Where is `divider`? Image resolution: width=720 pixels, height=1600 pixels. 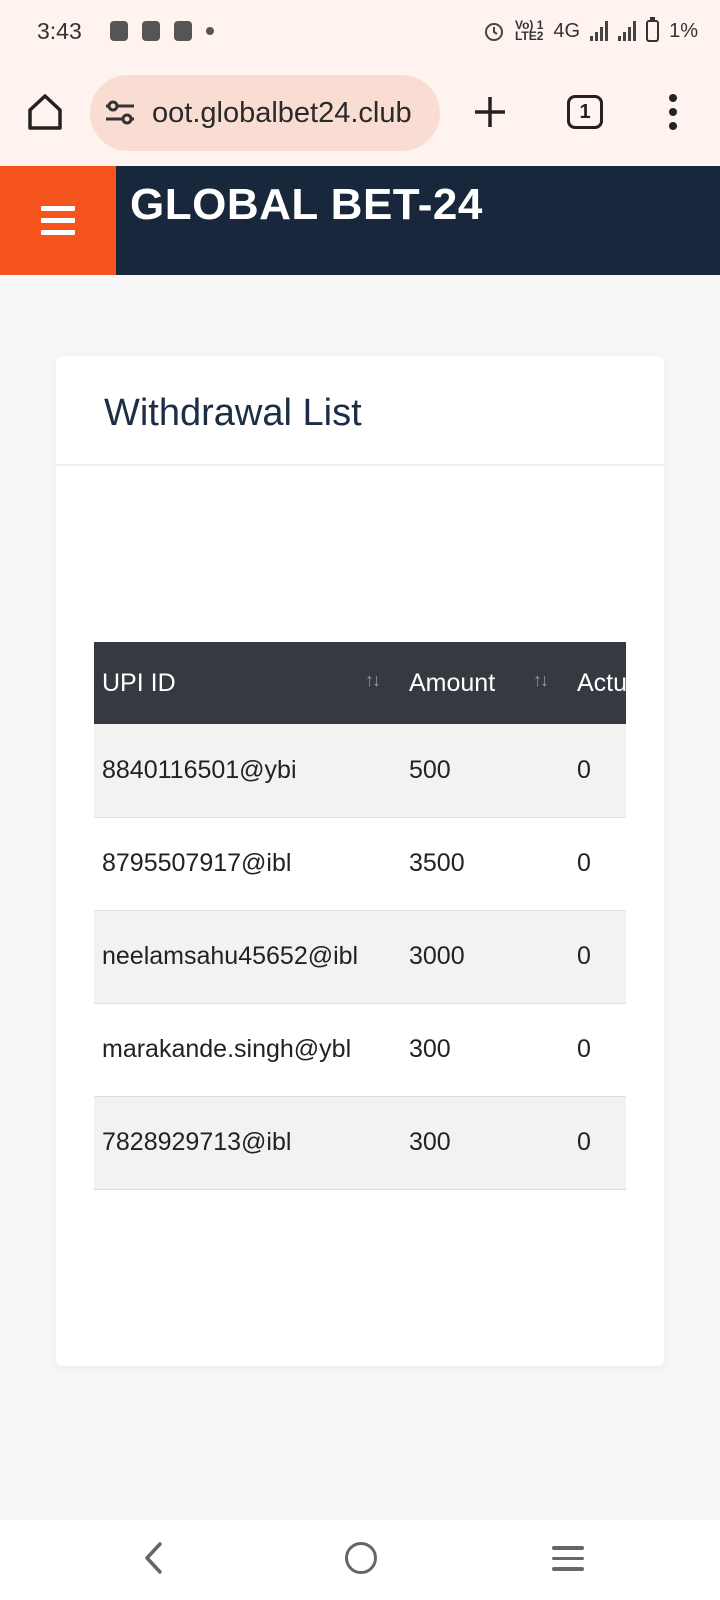 divider is located at coordinates (360, 465).